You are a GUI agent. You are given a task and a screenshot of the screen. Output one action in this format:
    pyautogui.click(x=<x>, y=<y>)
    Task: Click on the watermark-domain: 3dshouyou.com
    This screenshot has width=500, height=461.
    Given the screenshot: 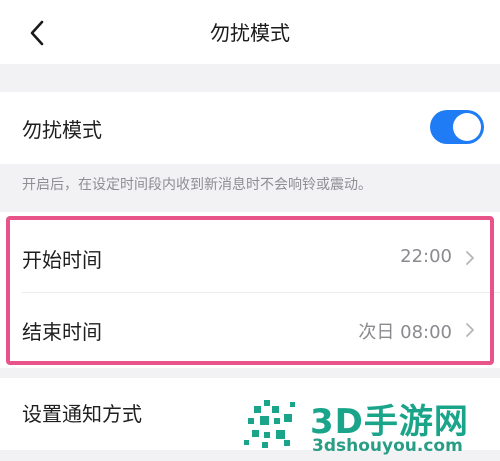 What is the action you would take?
    pyautogui.click(x=387, y=446)
    